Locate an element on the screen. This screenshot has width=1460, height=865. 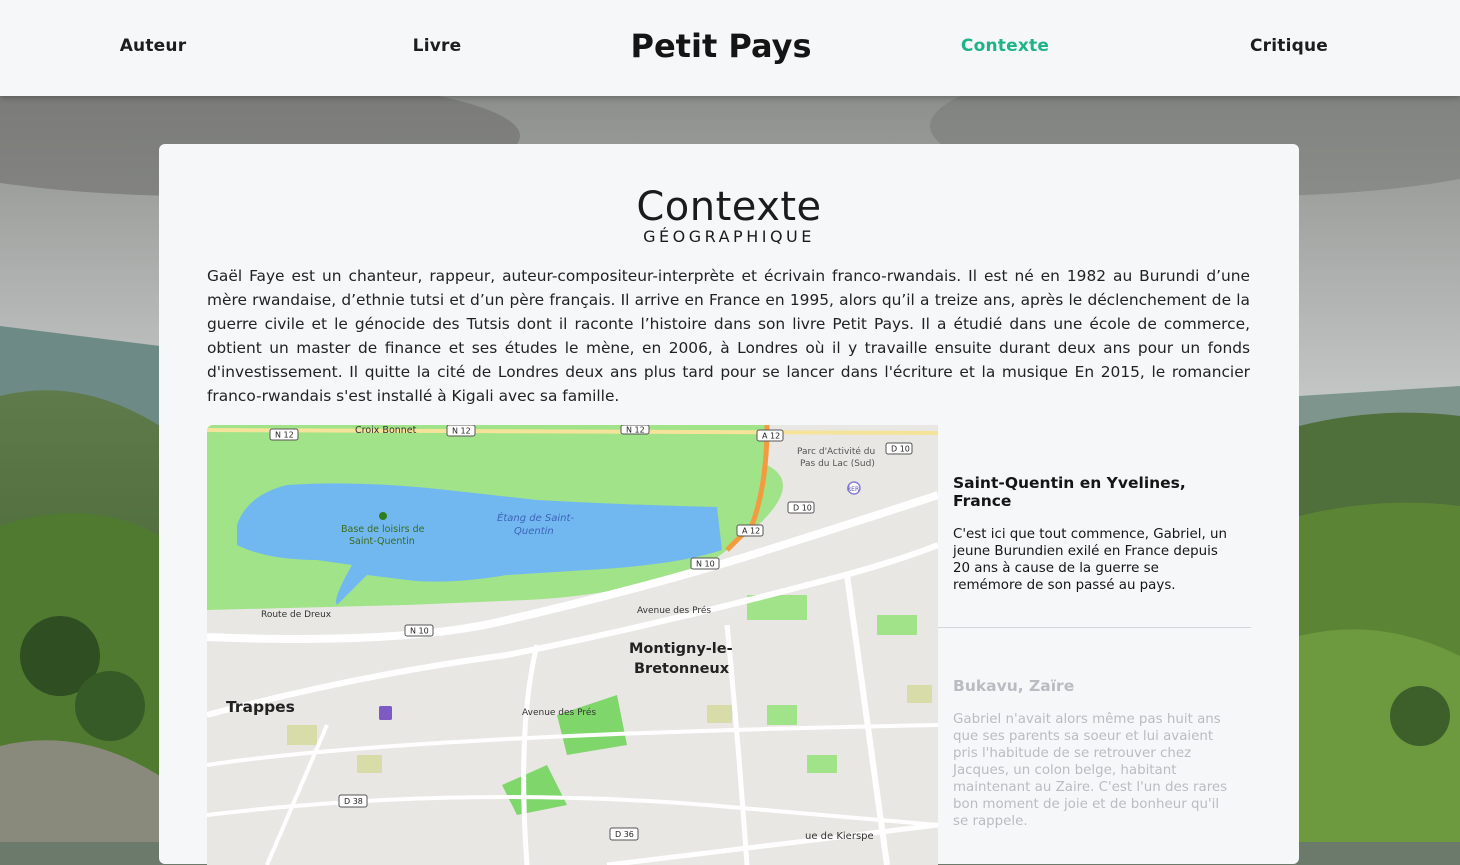
map-label-etang-2: Quentin is located at coordinates (534, 531).